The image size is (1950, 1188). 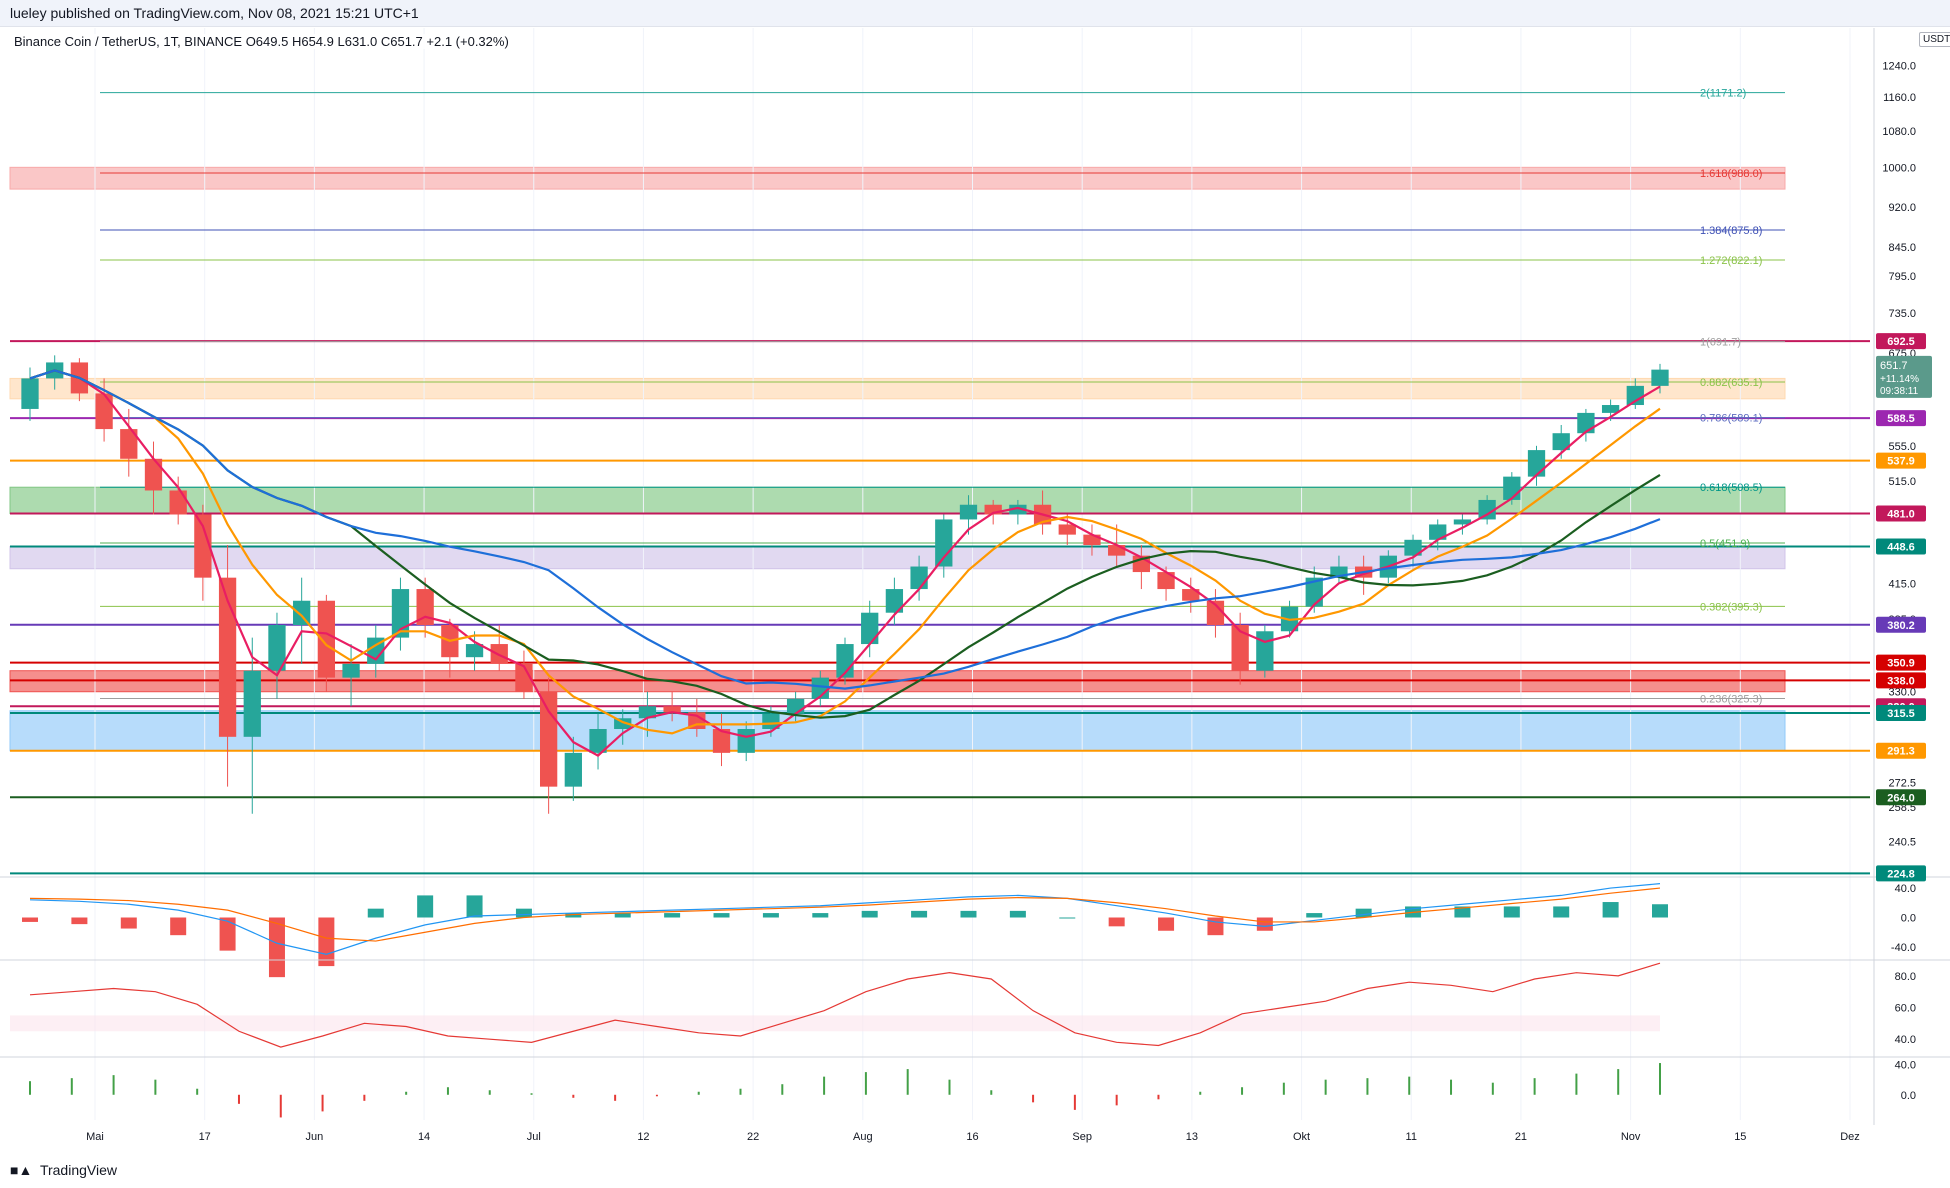 What do you see at coordinates (205, 1137) in the screenshot?
I see `time-label: 17` at bounding box center [205, 1137].